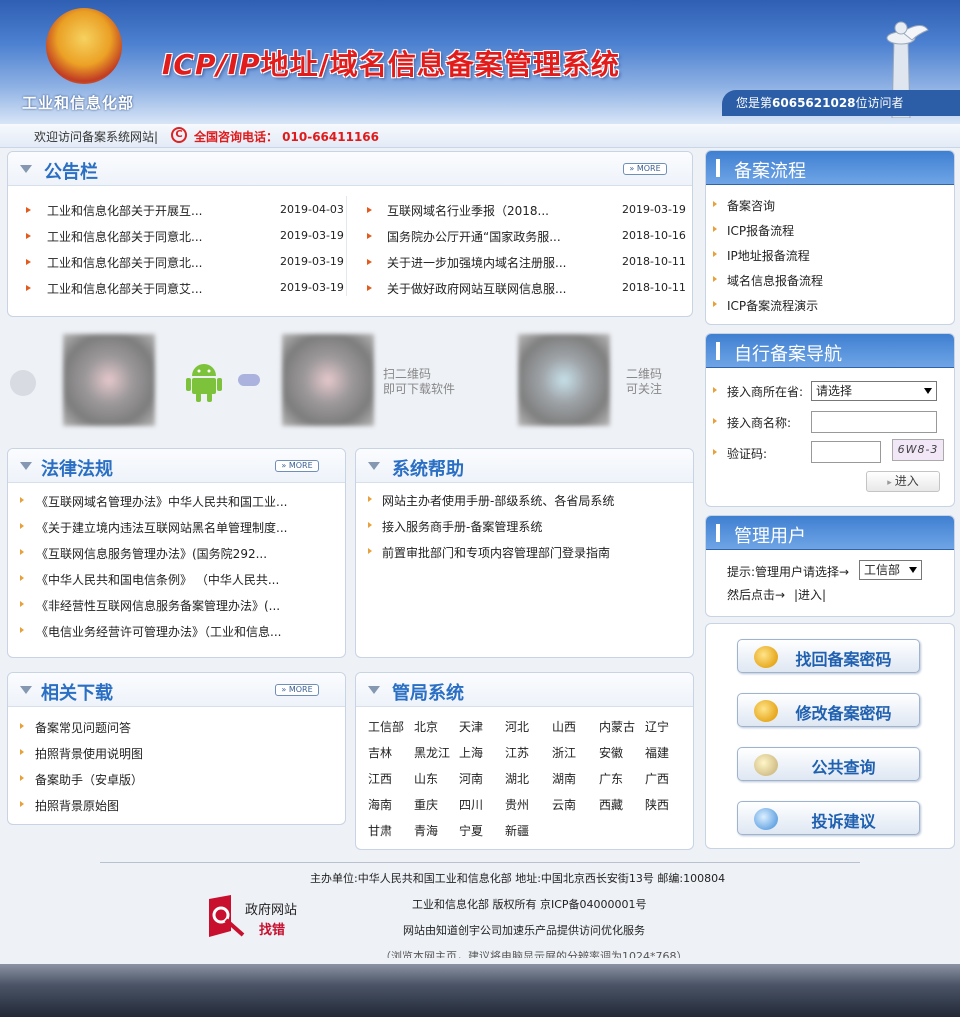 The width and height of the screenshot is (960, 1017). Describe the element at coordinates (346, 246) in the screenshot. I see `notice-divider` at that location.